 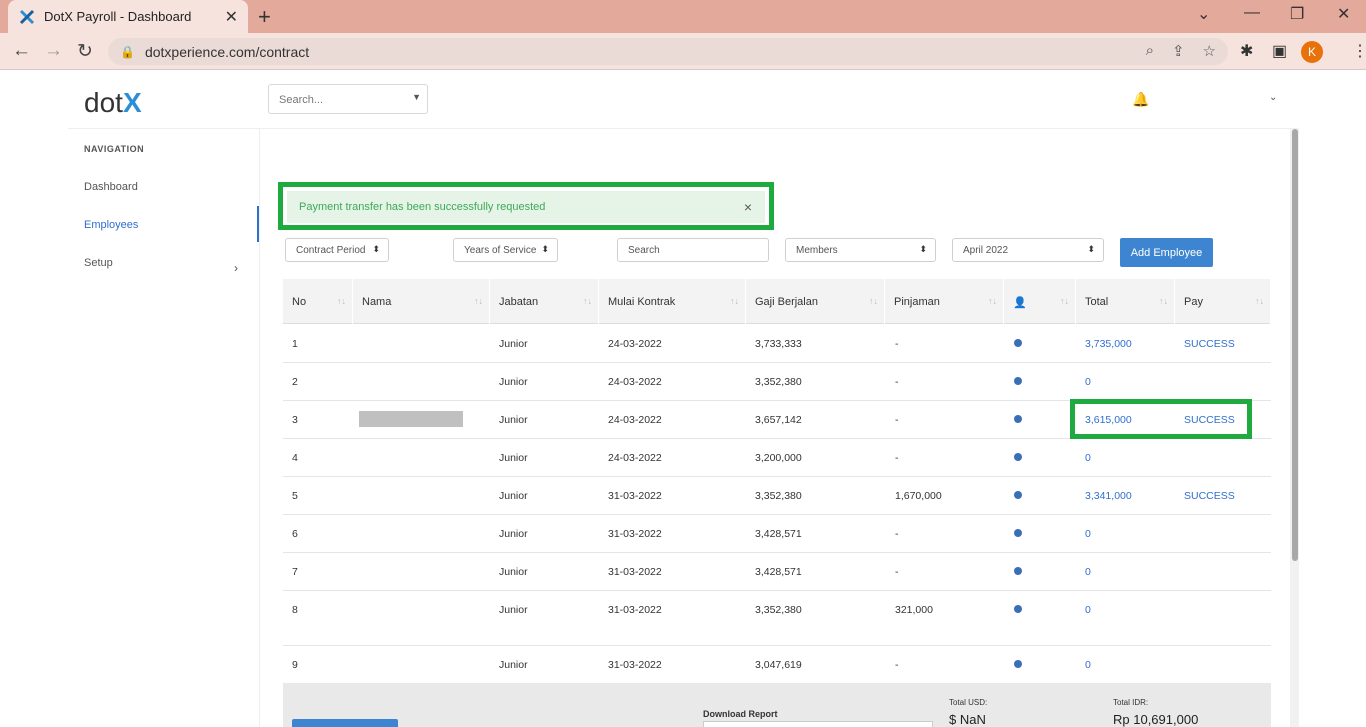 I want to click on table-row: 7 Junior 31-03-2022 3,428,571 - 0, so click(x=777, y=572).